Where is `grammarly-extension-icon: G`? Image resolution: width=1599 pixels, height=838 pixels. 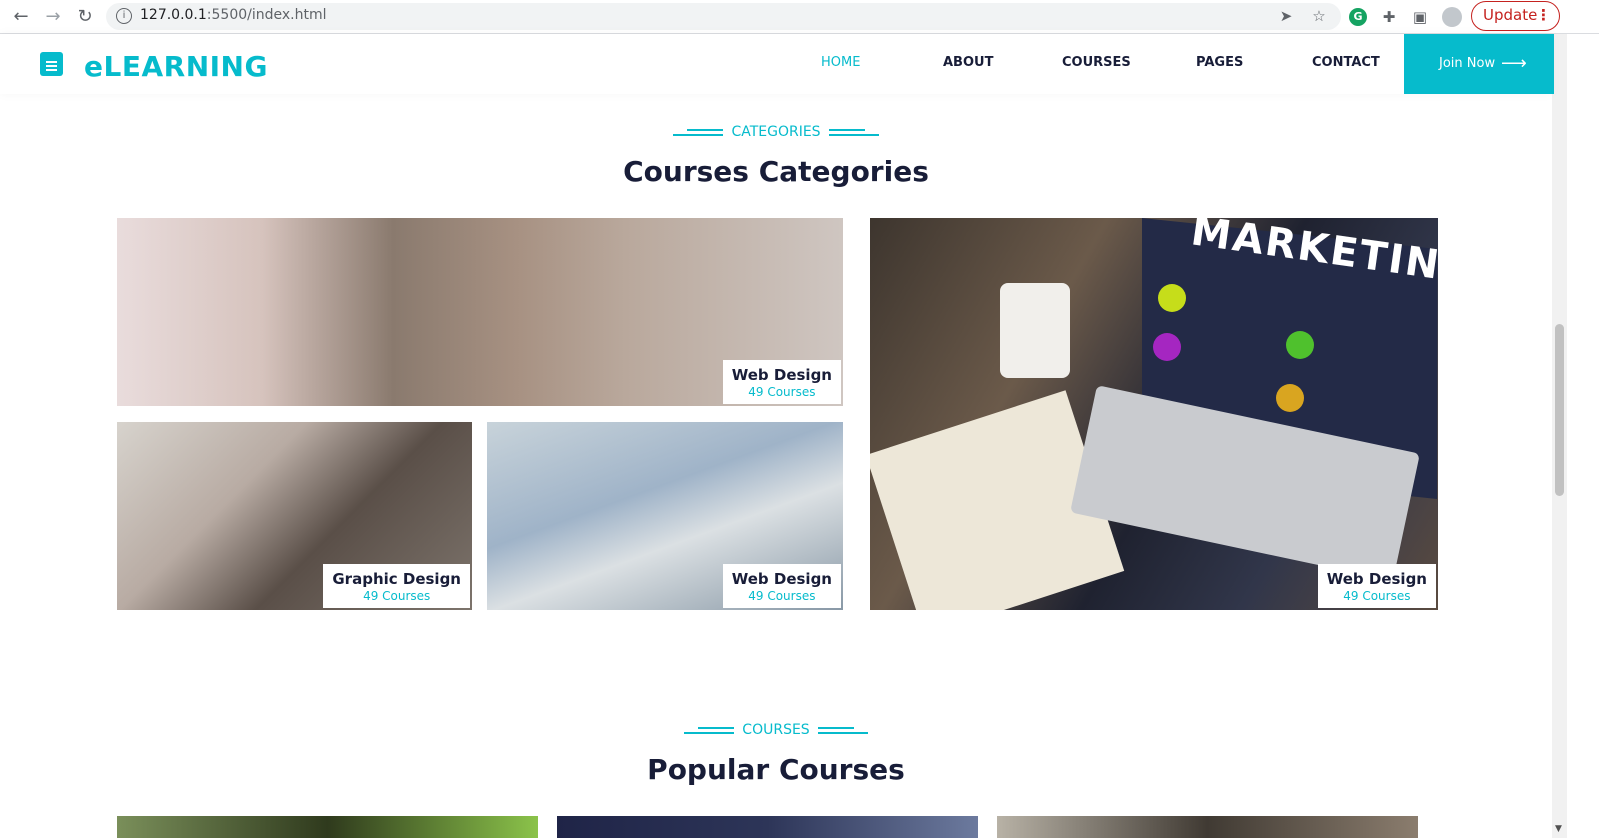
grammarly-extension-icon: G is located at coordinates (1358, 17).